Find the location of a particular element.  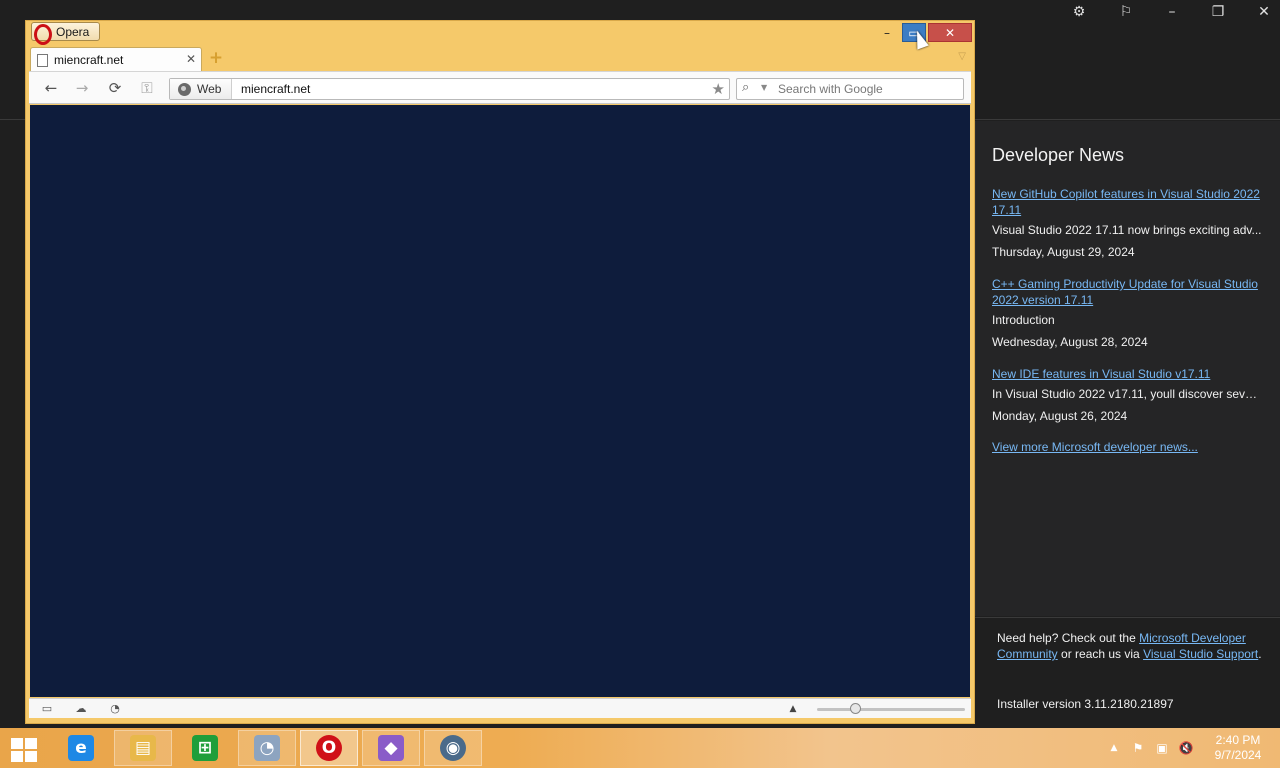

opera-turbo-icon: ◔ is located at coordinates (115, 709).